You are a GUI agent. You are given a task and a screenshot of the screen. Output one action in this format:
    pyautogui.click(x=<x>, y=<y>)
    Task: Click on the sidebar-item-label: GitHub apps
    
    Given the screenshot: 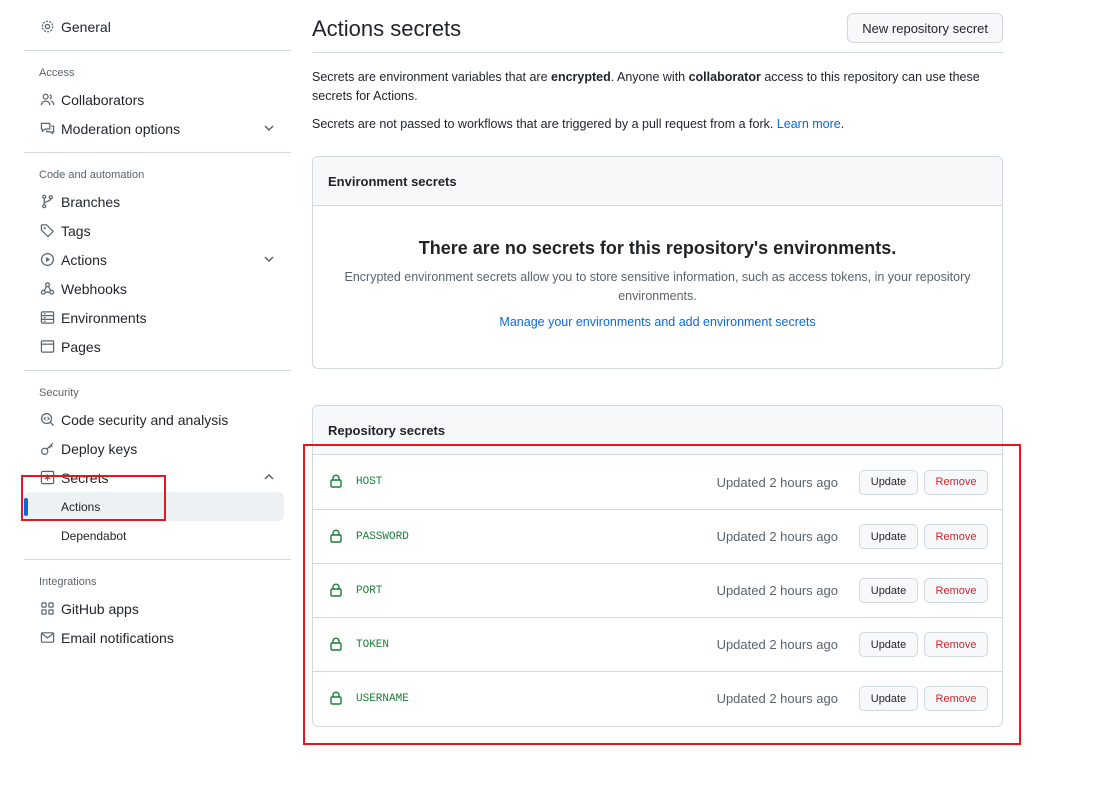 What is the action you would take?
    pyautogui.click(x=100, y=608)
    